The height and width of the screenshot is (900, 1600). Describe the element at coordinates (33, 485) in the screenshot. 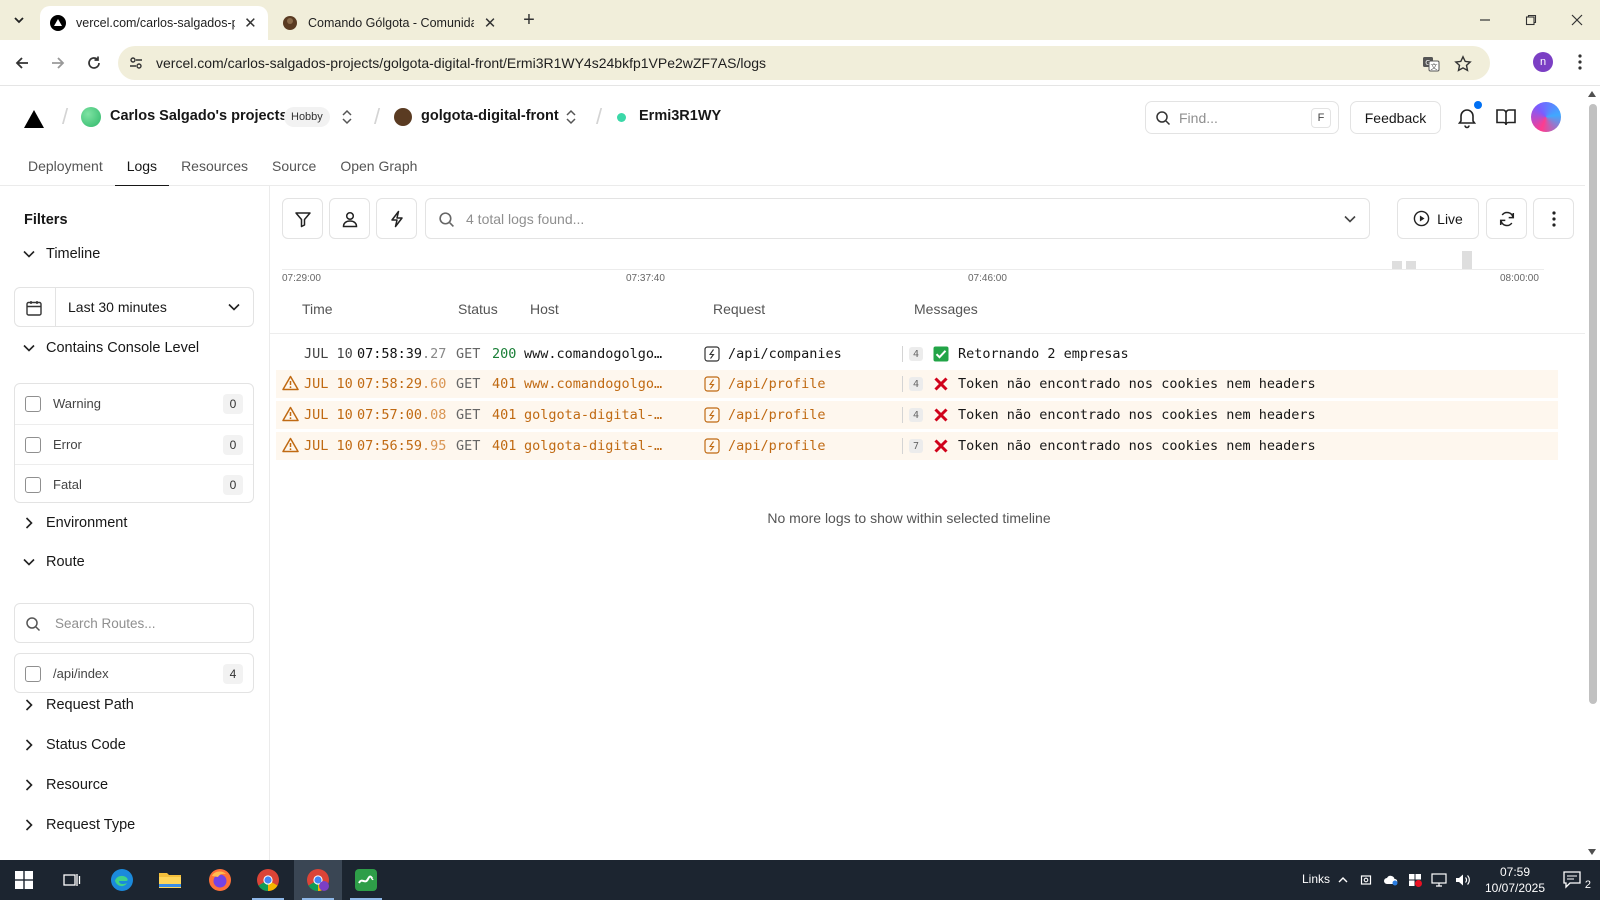

I see `fatal-checkbox` at that location.